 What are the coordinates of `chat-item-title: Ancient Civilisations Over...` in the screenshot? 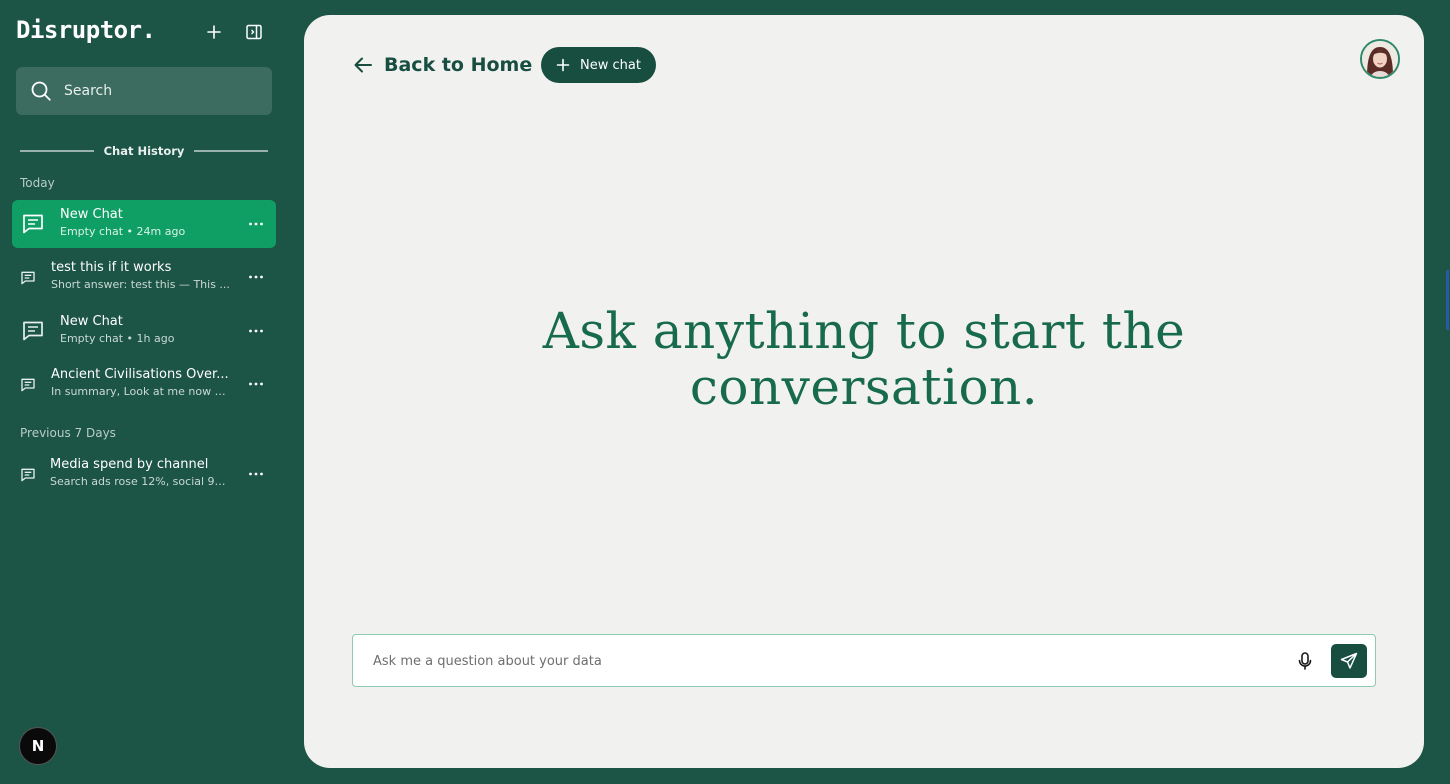 It's located at (140, 374).